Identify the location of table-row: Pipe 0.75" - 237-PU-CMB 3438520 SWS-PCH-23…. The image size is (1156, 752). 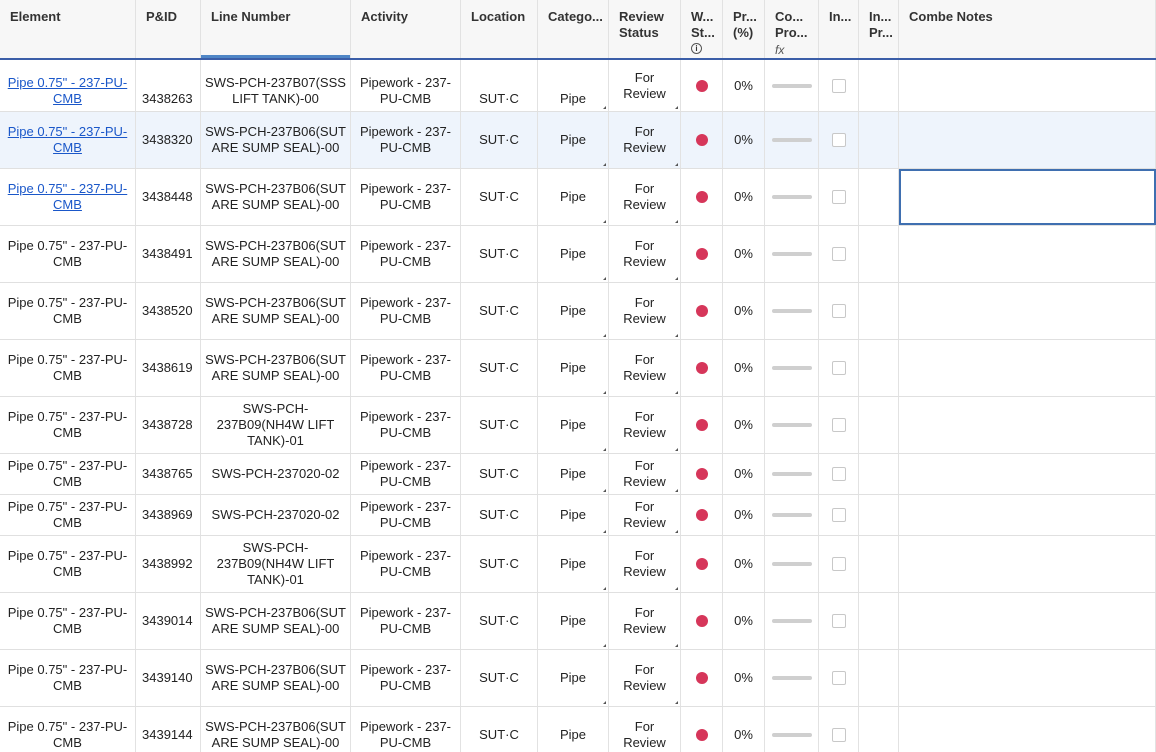
(578, 311).